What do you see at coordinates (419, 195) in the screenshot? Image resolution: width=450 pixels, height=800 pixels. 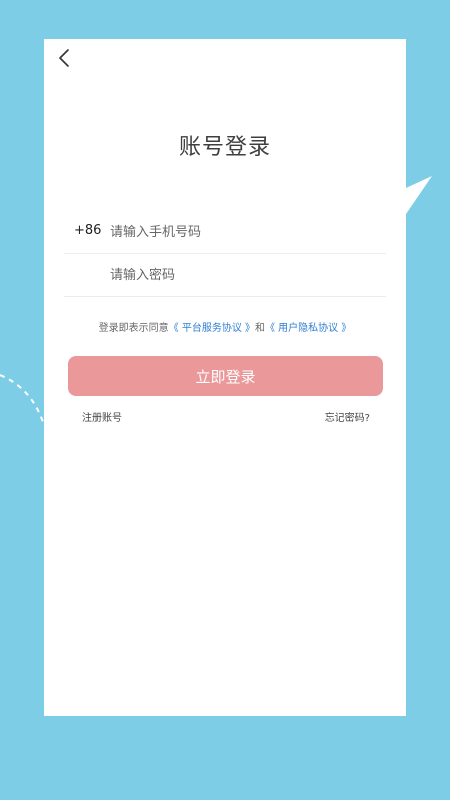 I see `paper-plane-icon` at bounding box center [419, 195].